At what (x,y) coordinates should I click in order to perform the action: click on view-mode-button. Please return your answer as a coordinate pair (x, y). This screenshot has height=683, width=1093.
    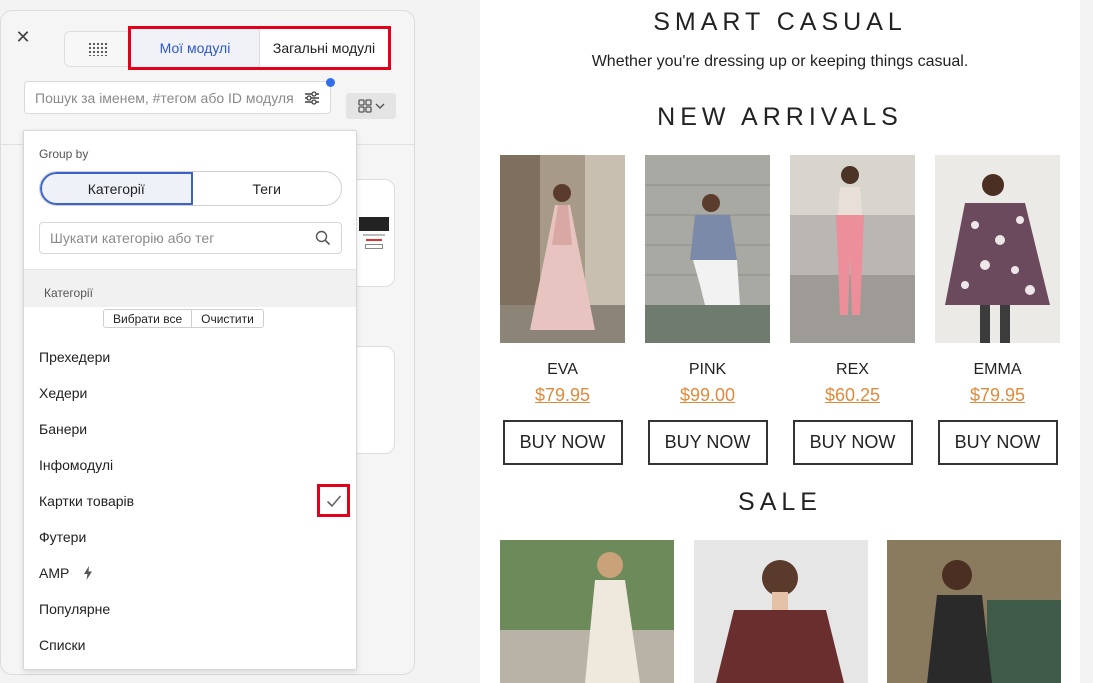
    Looking at the image, I should click on (371, 106).